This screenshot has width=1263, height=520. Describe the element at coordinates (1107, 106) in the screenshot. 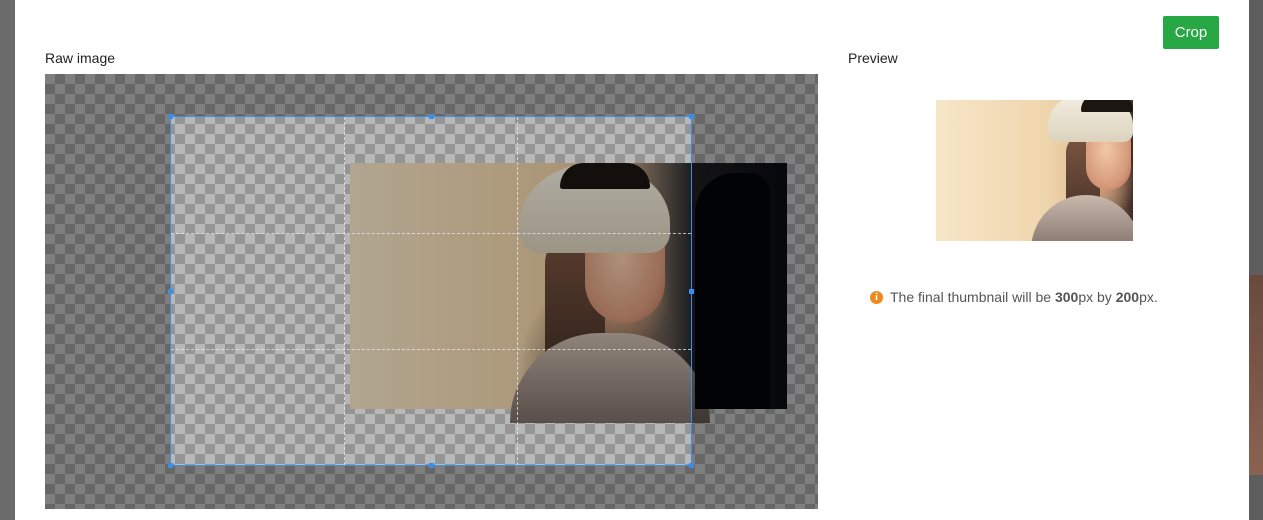

I see `preview-hat-band` at that location.